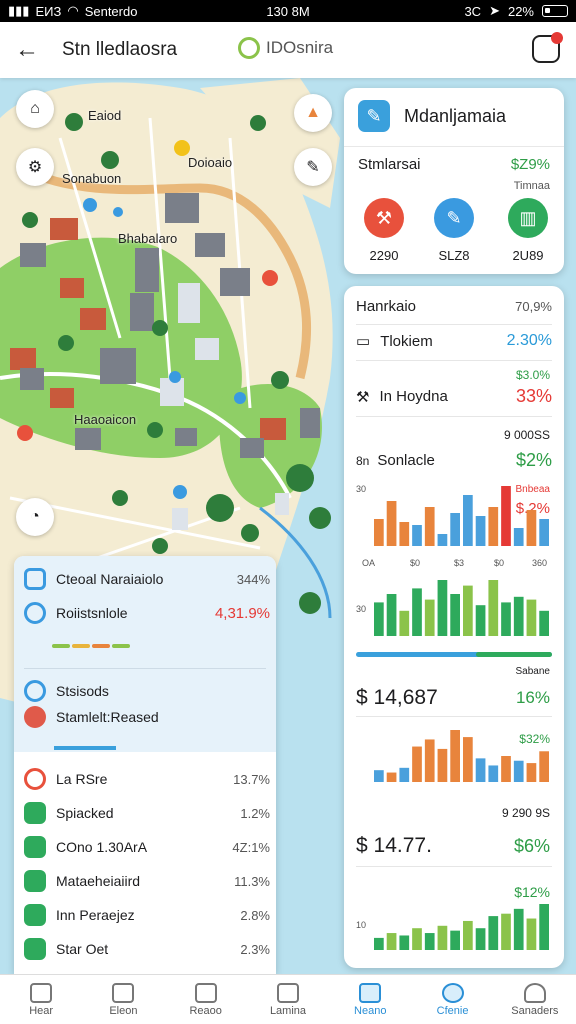 The image size is (576, 1024). What do you see at coordinates (147, 613) in the screenshot?
I see `list-item: Roiistsnlole 4,31.9%` at bounding box center [147, 613].